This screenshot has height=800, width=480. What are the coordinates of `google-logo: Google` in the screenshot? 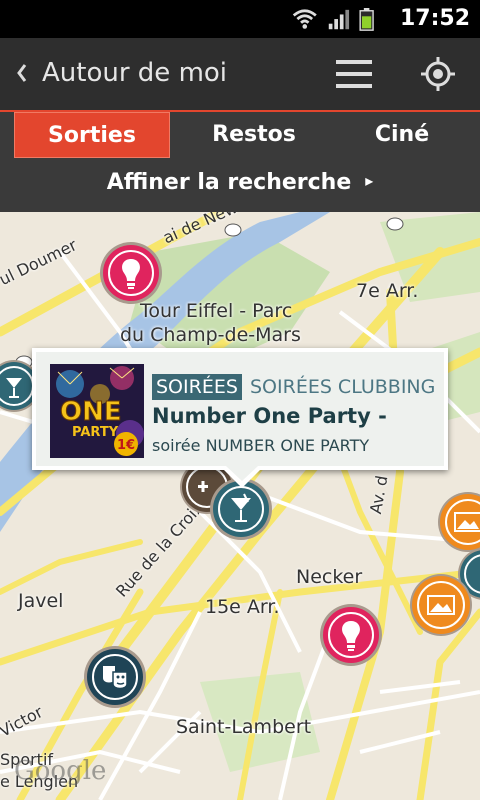 It's located at (60, 771).